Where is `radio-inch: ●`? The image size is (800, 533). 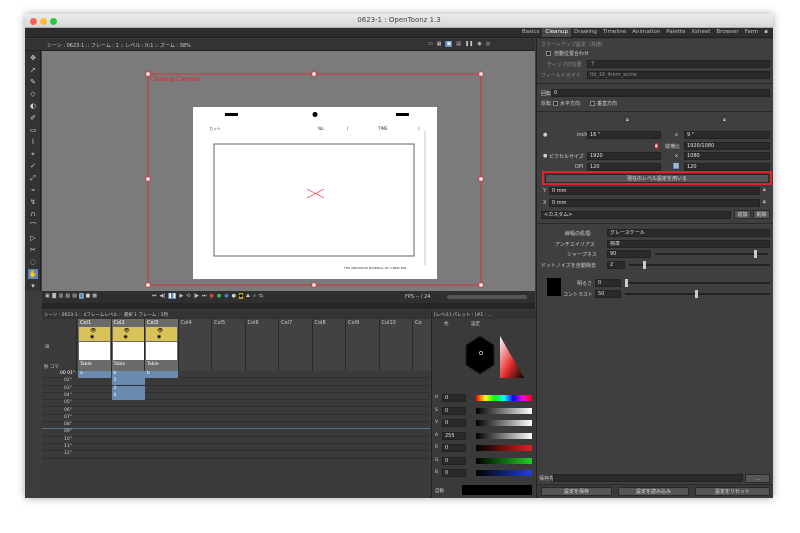
radio-inch: ● is located at coordinates (545, 135).